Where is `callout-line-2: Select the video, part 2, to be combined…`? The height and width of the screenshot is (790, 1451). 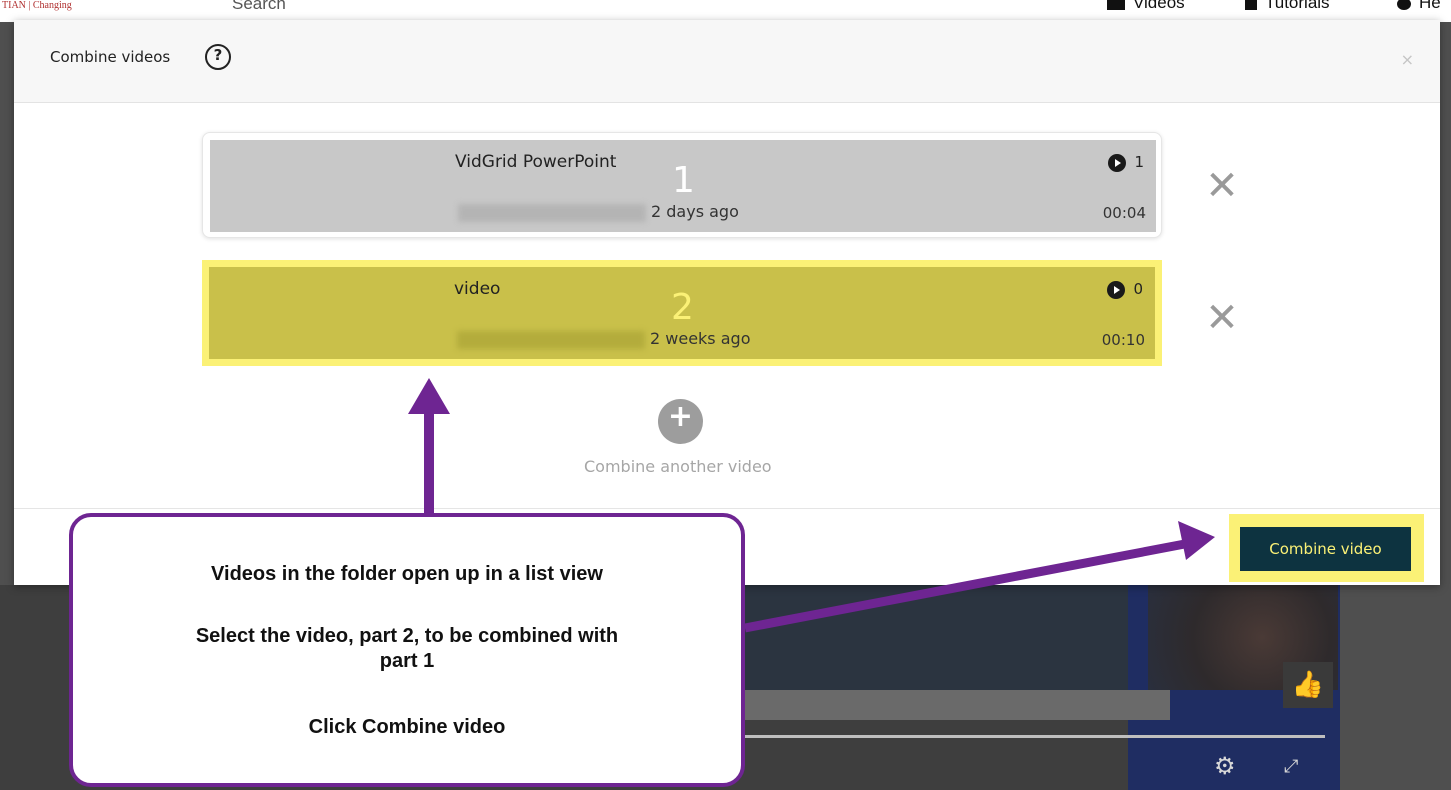
callout-line-2: Select the video, part 2, to be combined… is located at coordinates (407, 636).